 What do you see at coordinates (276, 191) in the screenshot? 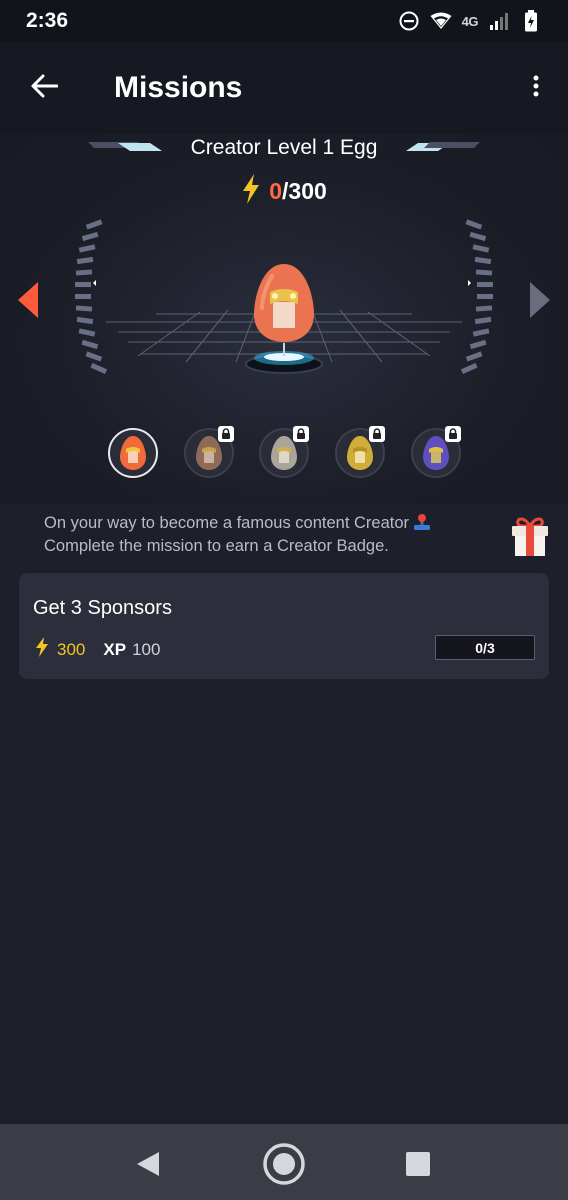
I see `egg-points-current: 0` at bounding box center [276, 191].